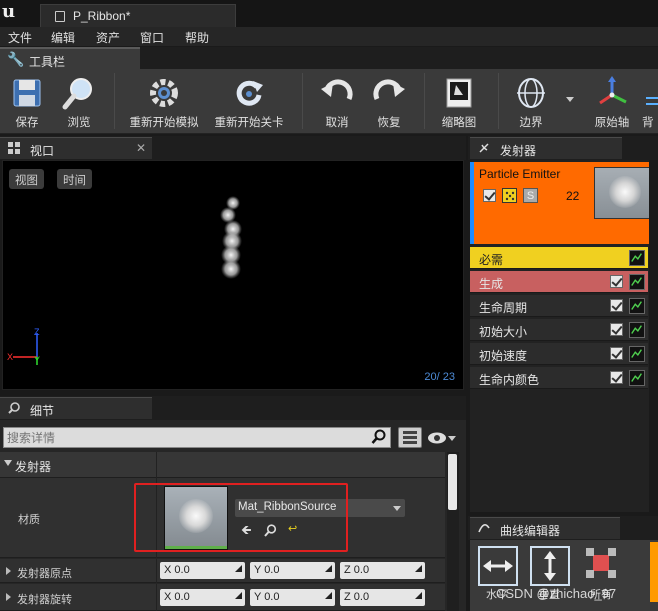 The image size is (658, 611). What do you see at coordinates (570, 99) in the screenshot?
I see `bounds-dropdown-chevron-icon` at bounding box center [570, 99].